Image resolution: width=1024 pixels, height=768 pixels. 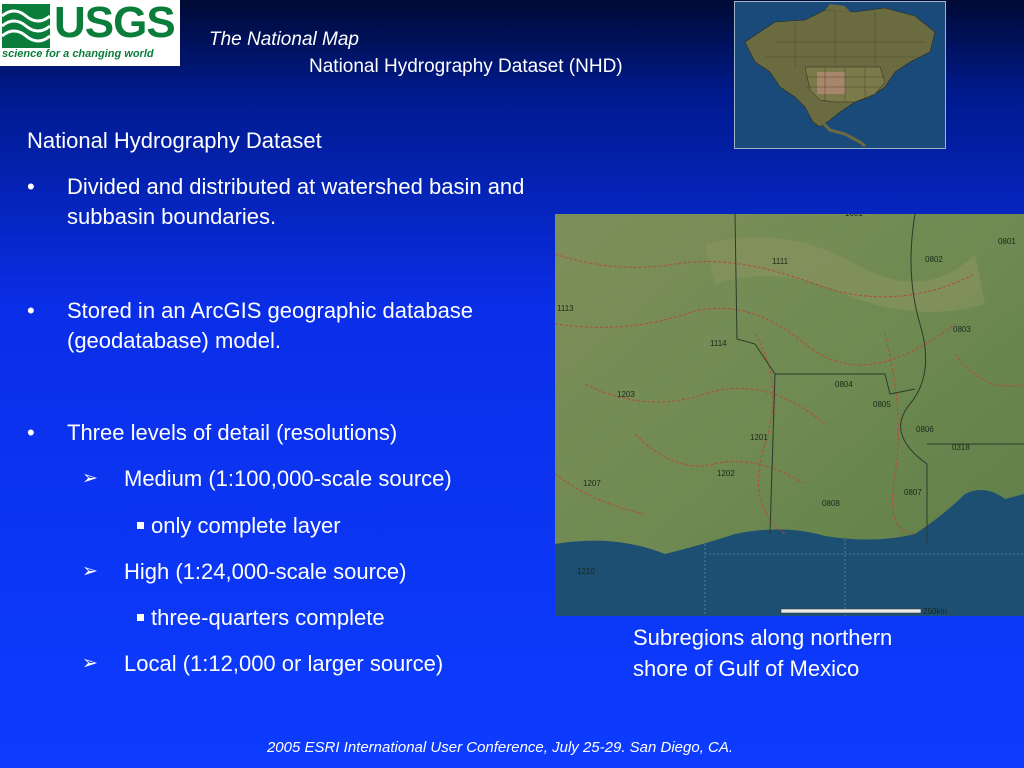 What do you see at coordinates (840, 75) in the screenshot?
I see `north-america-inset-map` at bounding box center [840, 75].